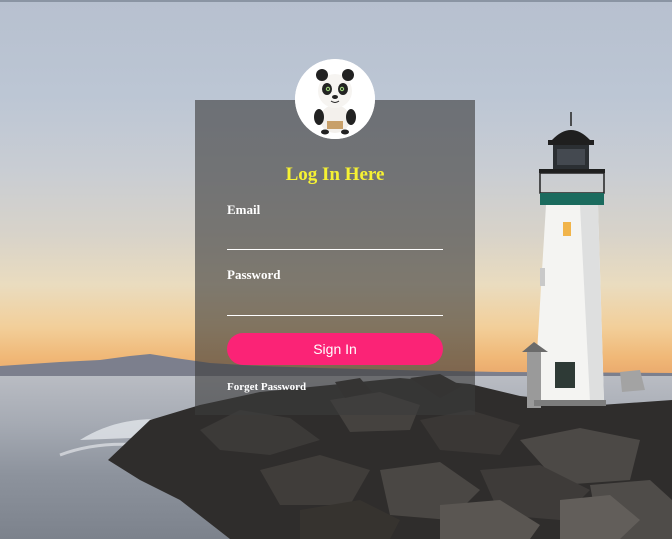 This screenshot has height=539, width=672. Describe the element at coordinates (335, 239) in the screenshot. I see `email-field` at that location.